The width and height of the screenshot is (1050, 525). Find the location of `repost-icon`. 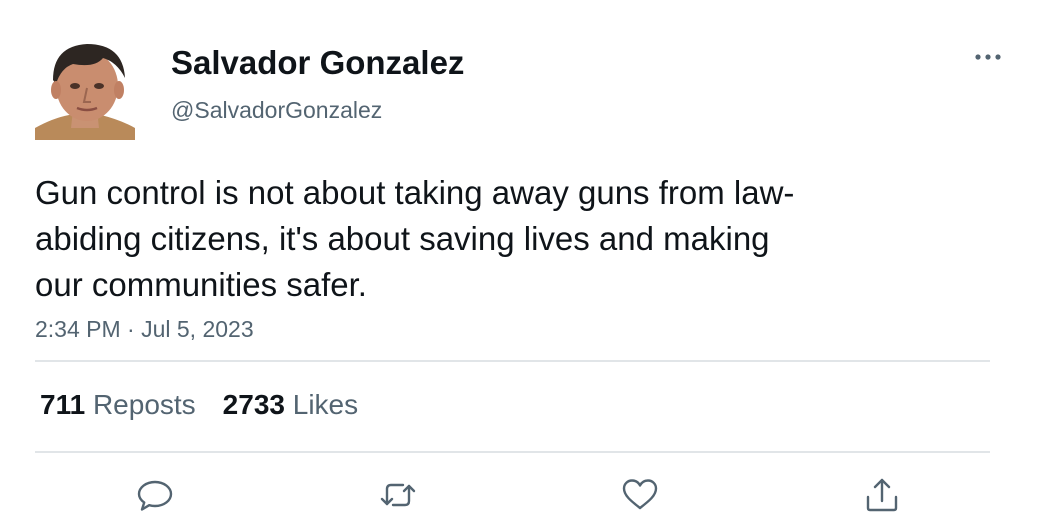

repost-icon is located at coordinates (398, 495).